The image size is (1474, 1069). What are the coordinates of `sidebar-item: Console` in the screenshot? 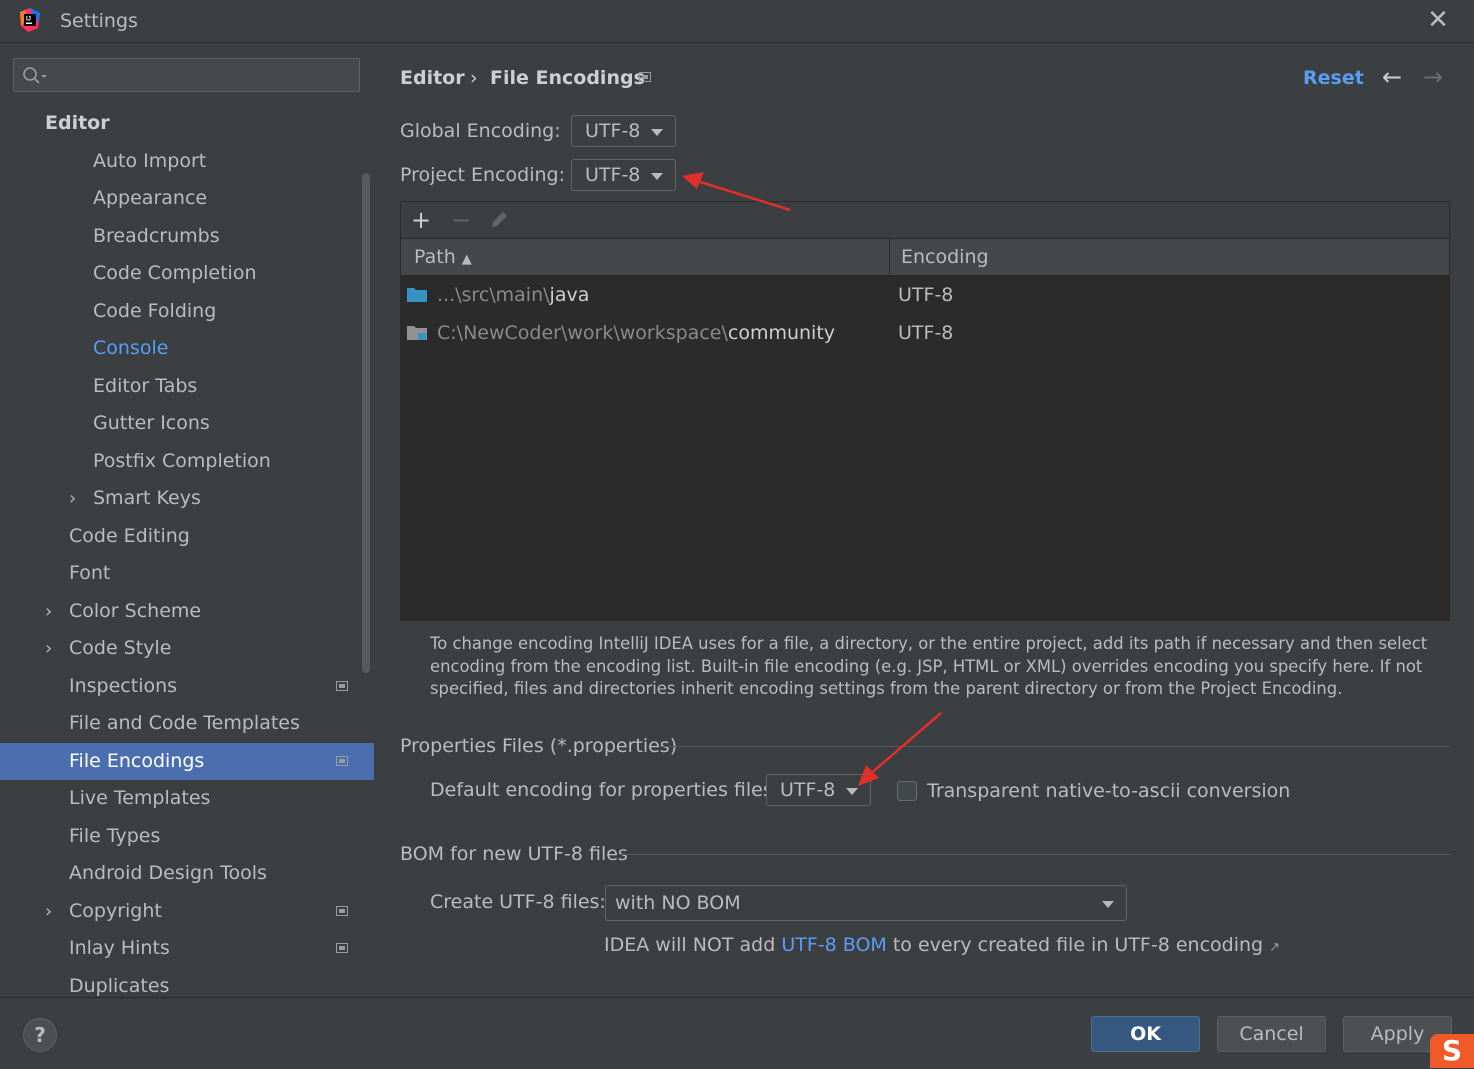 It's located at (187, 348).